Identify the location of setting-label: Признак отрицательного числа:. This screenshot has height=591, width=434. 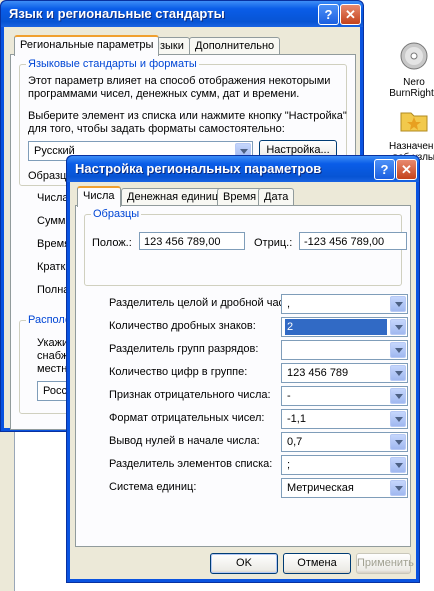
(190, 395).